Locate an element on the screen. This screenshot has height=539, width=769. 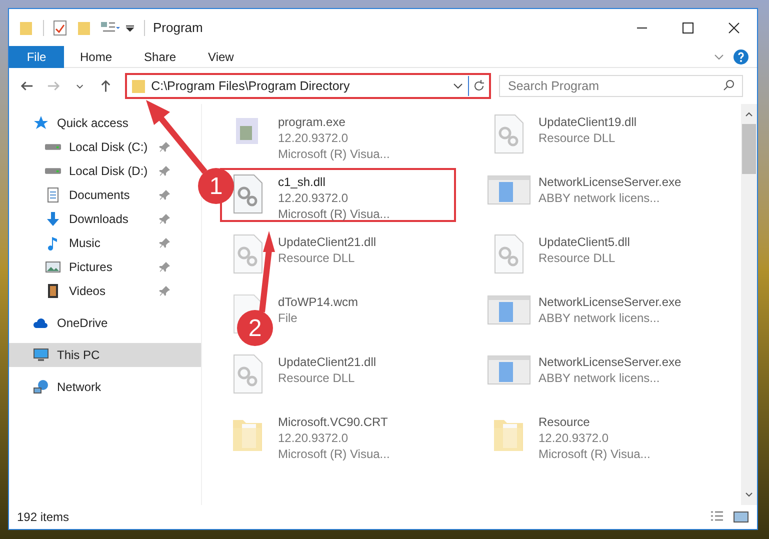
scroll-thumb is located at coordinates (749, 149).